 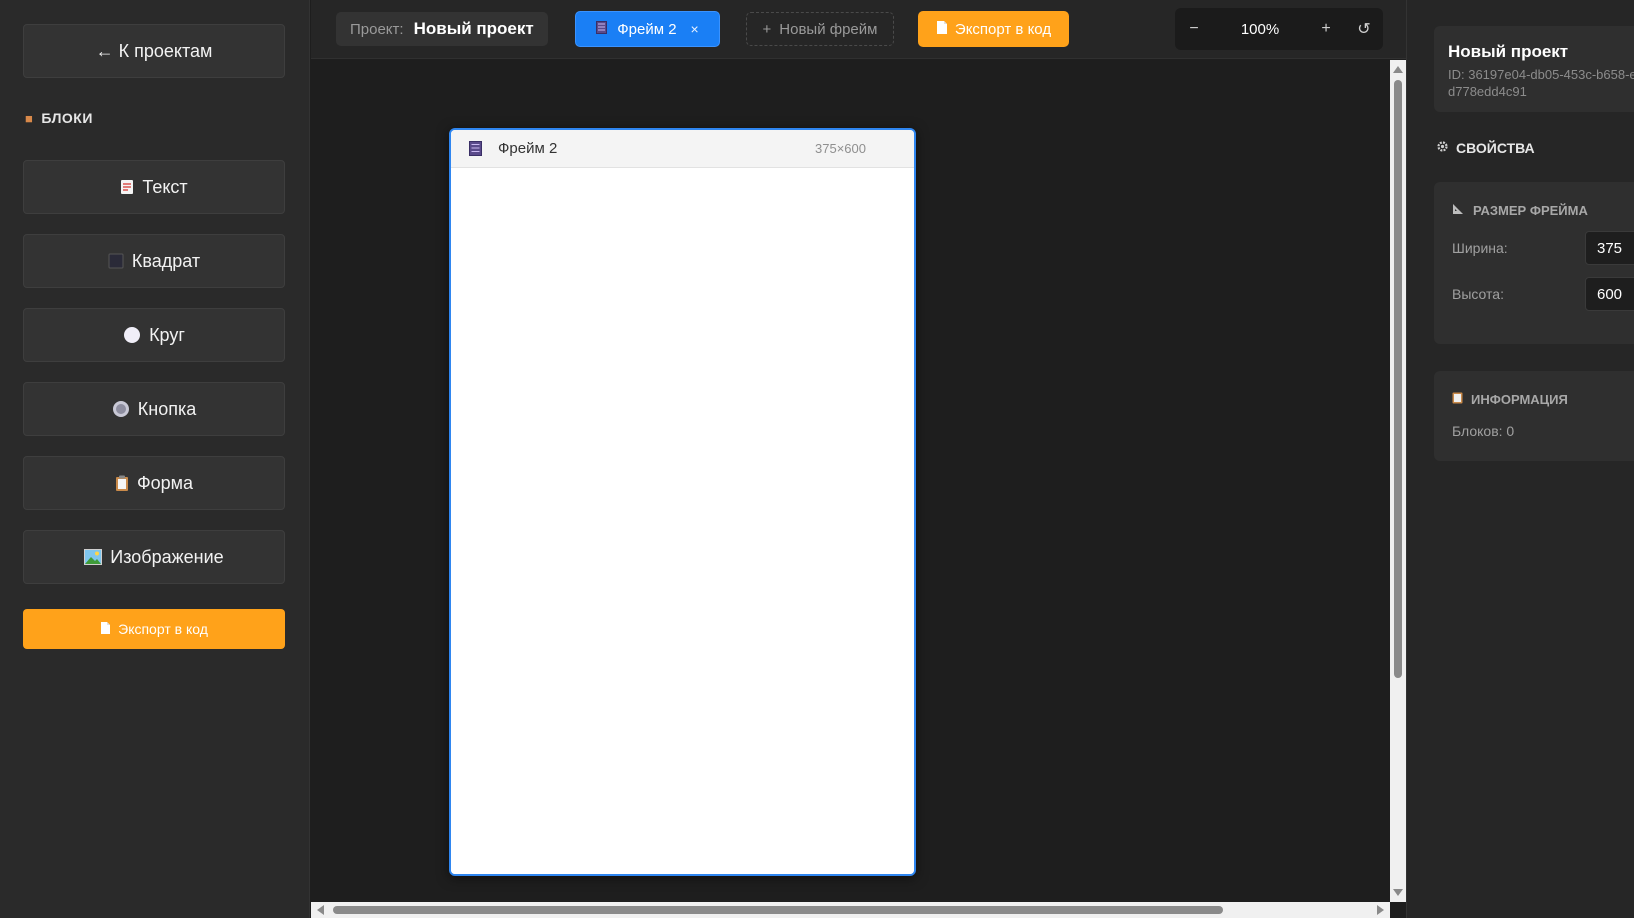 I want to click on page-icon, so click(x=127, y=187).